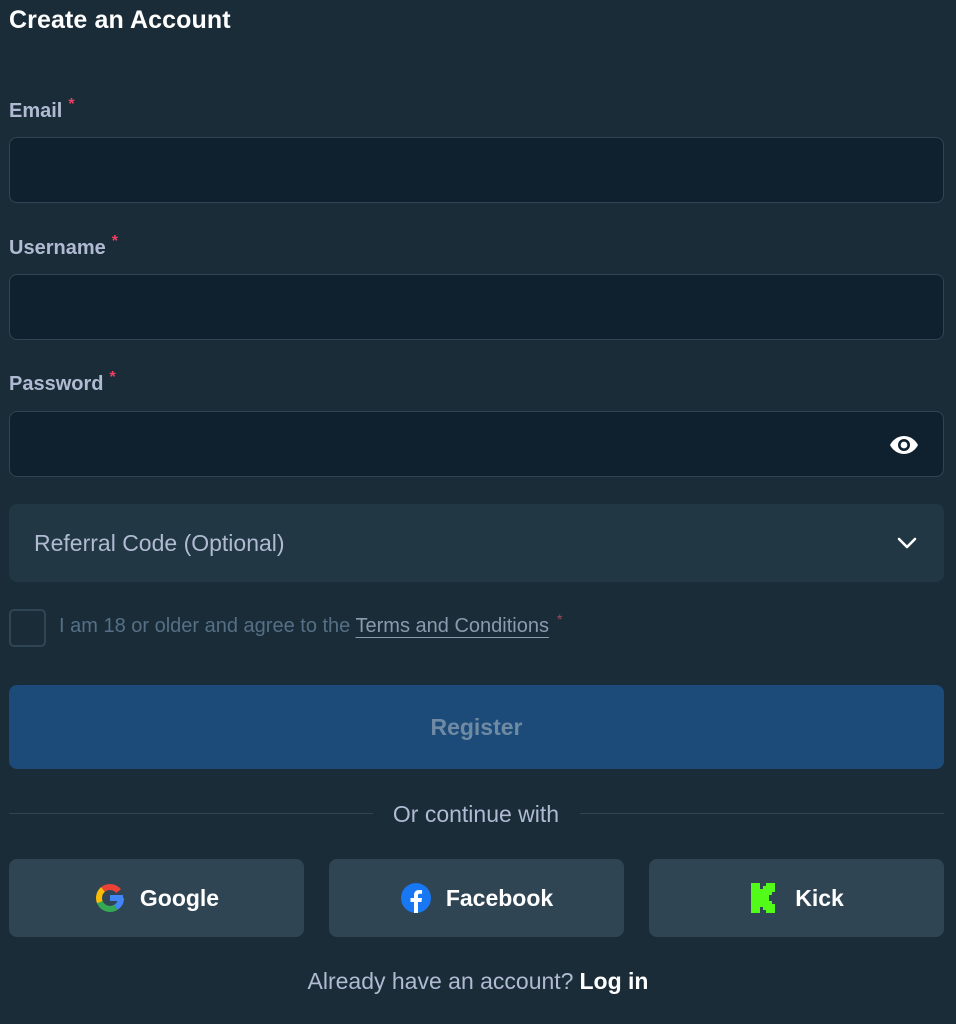  I want to click on password-label: Password *, so click(62, 382).